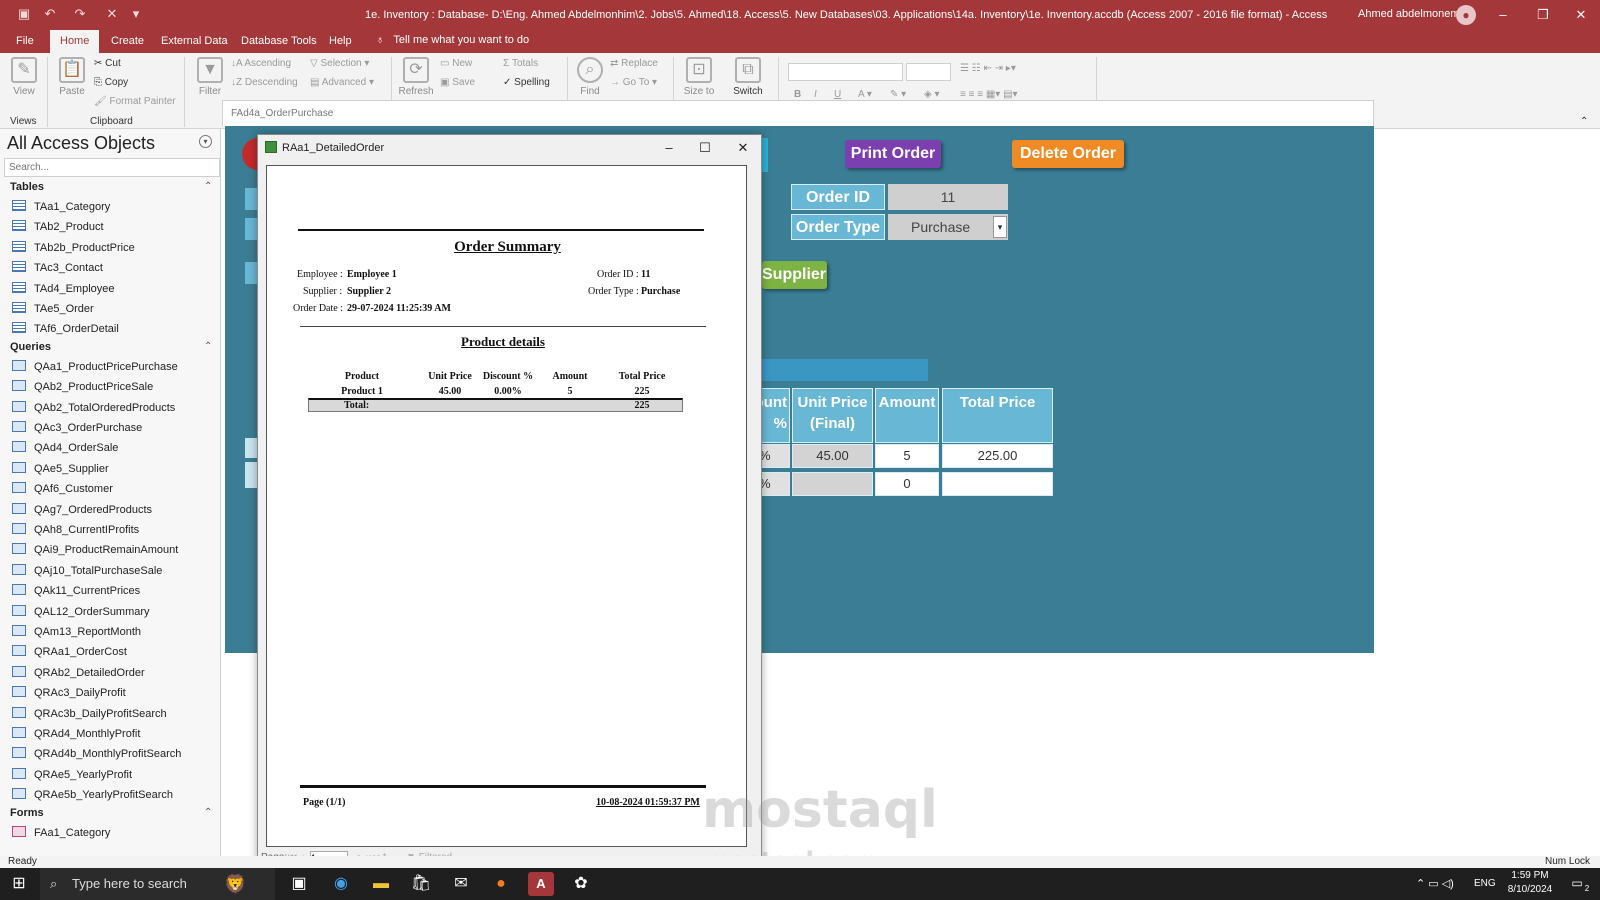 The width and height of the screenshot is (1600, 900). Describe the element at coordinates (989, 94) in the screenshot. I see `align-icons: ≡ ≡ ≡ ▦▾ ▤▾` at that location.